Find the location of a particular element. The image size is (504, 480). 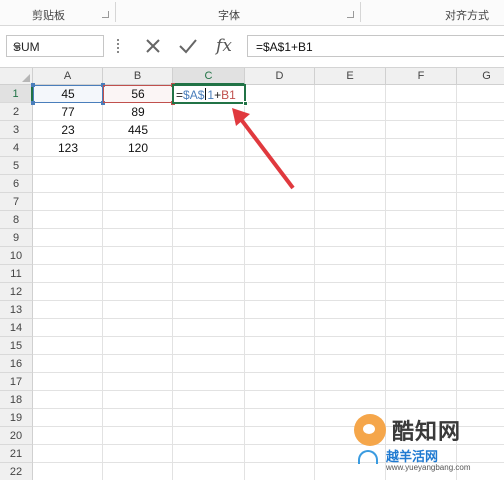

row-header-8: 8 is located at coordinates (16, 220).